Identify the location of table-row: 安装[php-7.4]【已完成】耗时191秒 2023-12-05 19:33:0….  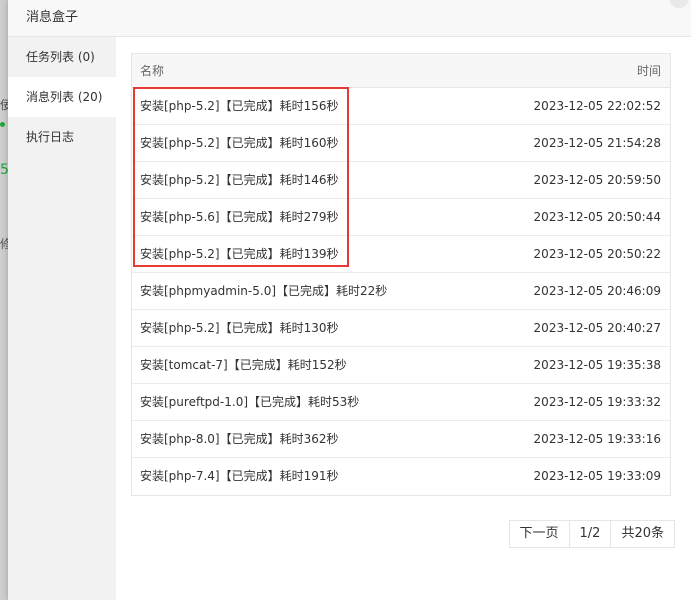
(401, 476).